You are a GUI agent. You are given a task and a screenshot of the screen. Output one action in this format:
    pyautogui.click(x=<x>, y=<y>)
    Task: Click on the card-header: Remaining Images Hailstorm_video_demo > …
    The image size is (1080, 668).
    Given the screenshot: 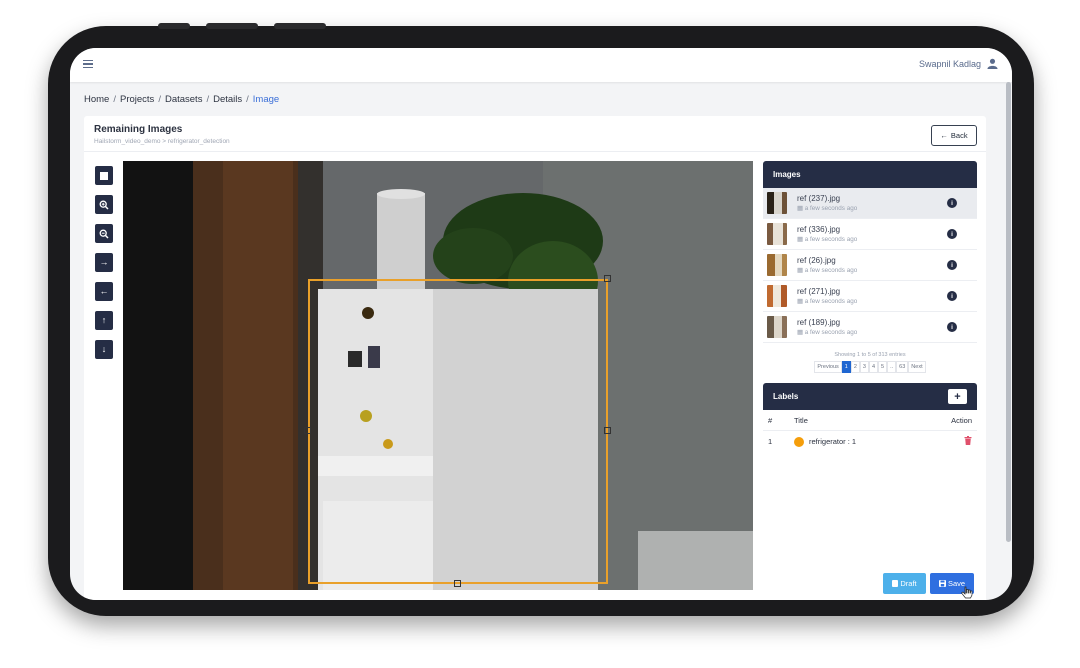 What is the action you would take?
    pyautogui.click(x=535, y=134)
    